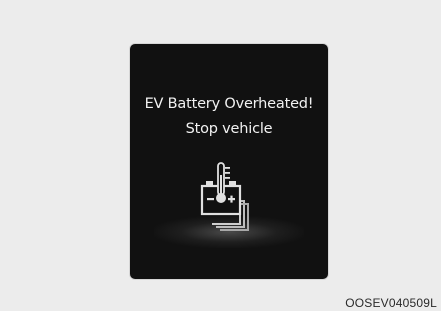 This screenshot has height=311, width=441. What do you see at coordinates (229, 129) in the screenshot?
I see `warning-instruction: Stop vehicle` at bounding box center [229, 129].